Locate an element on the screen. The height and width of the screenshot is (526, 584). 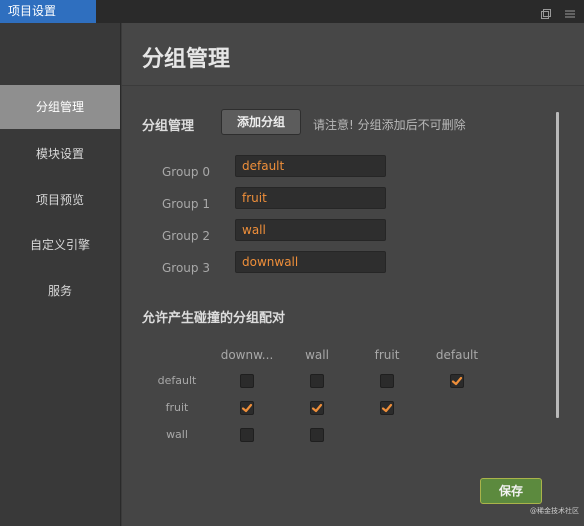
collision-column-header: wall is located at coordinates (317, 355).